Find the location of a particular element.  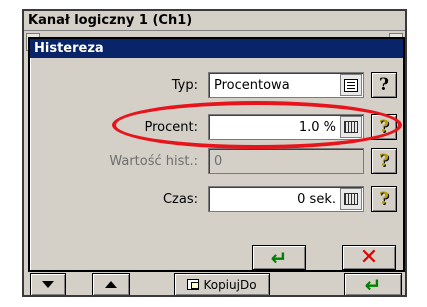

wartosc-label: Wartość hist.: is located at coordinates (153, 161).